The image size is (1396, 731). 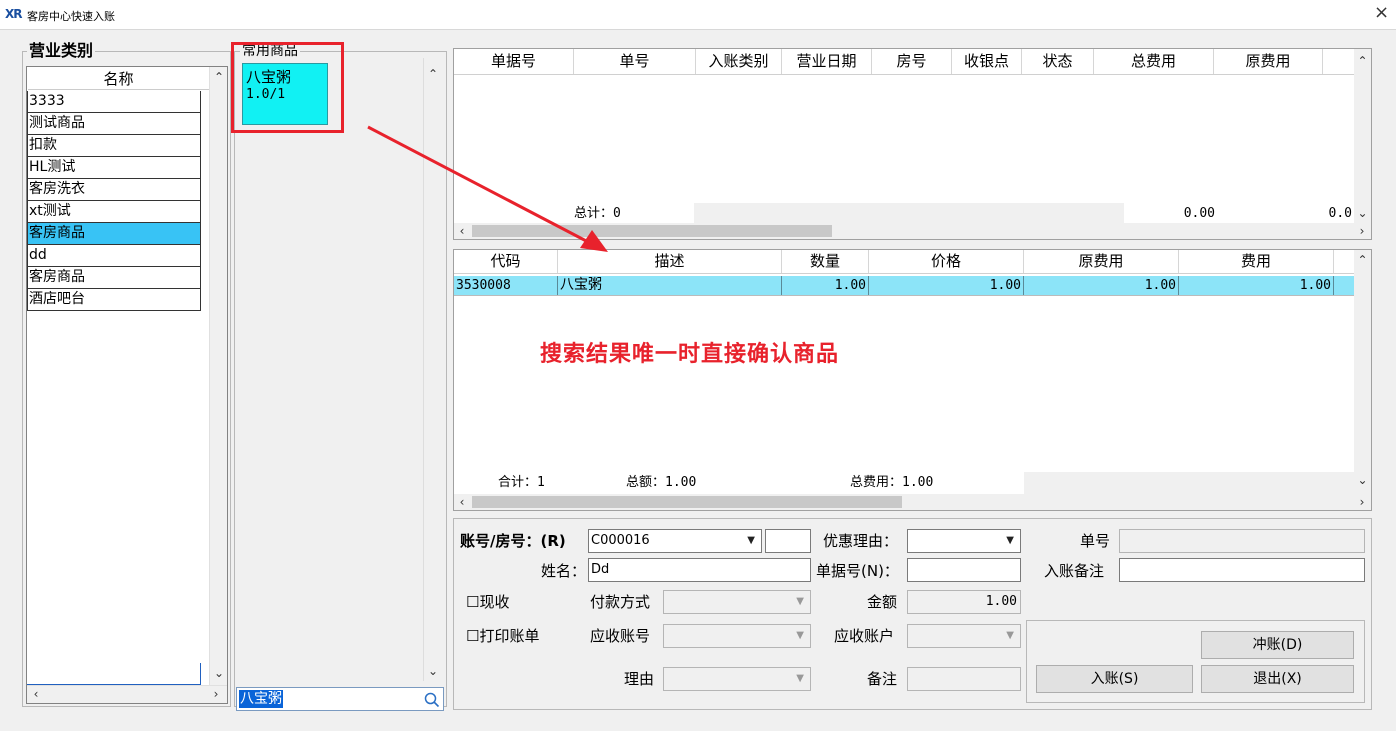 What do you see at coordinates (964, 602) in the screenshot?
I see `amount-field: 1.00` at bounding box center [964, 602].